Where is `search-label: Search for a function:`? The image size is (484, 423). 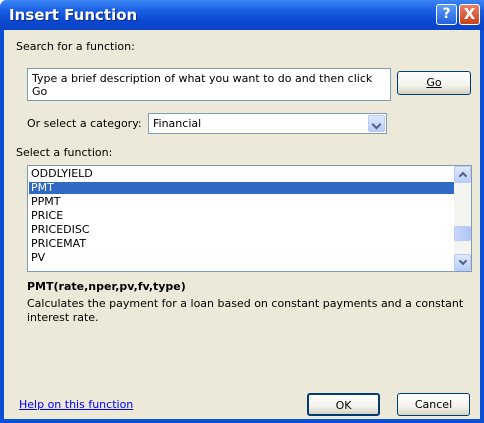 search-label: Search for a function: is located at coordinates (75, 46).